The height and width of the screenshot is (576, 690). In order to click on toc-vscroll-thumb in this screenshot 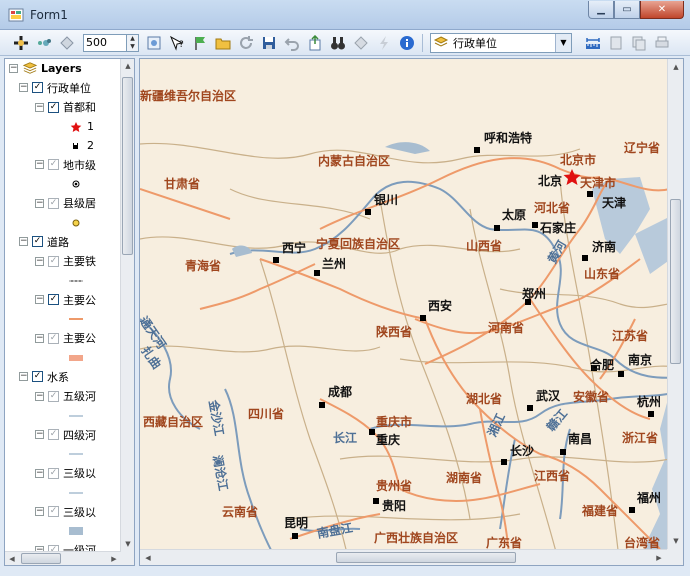, I will do `click(127, 166)`.